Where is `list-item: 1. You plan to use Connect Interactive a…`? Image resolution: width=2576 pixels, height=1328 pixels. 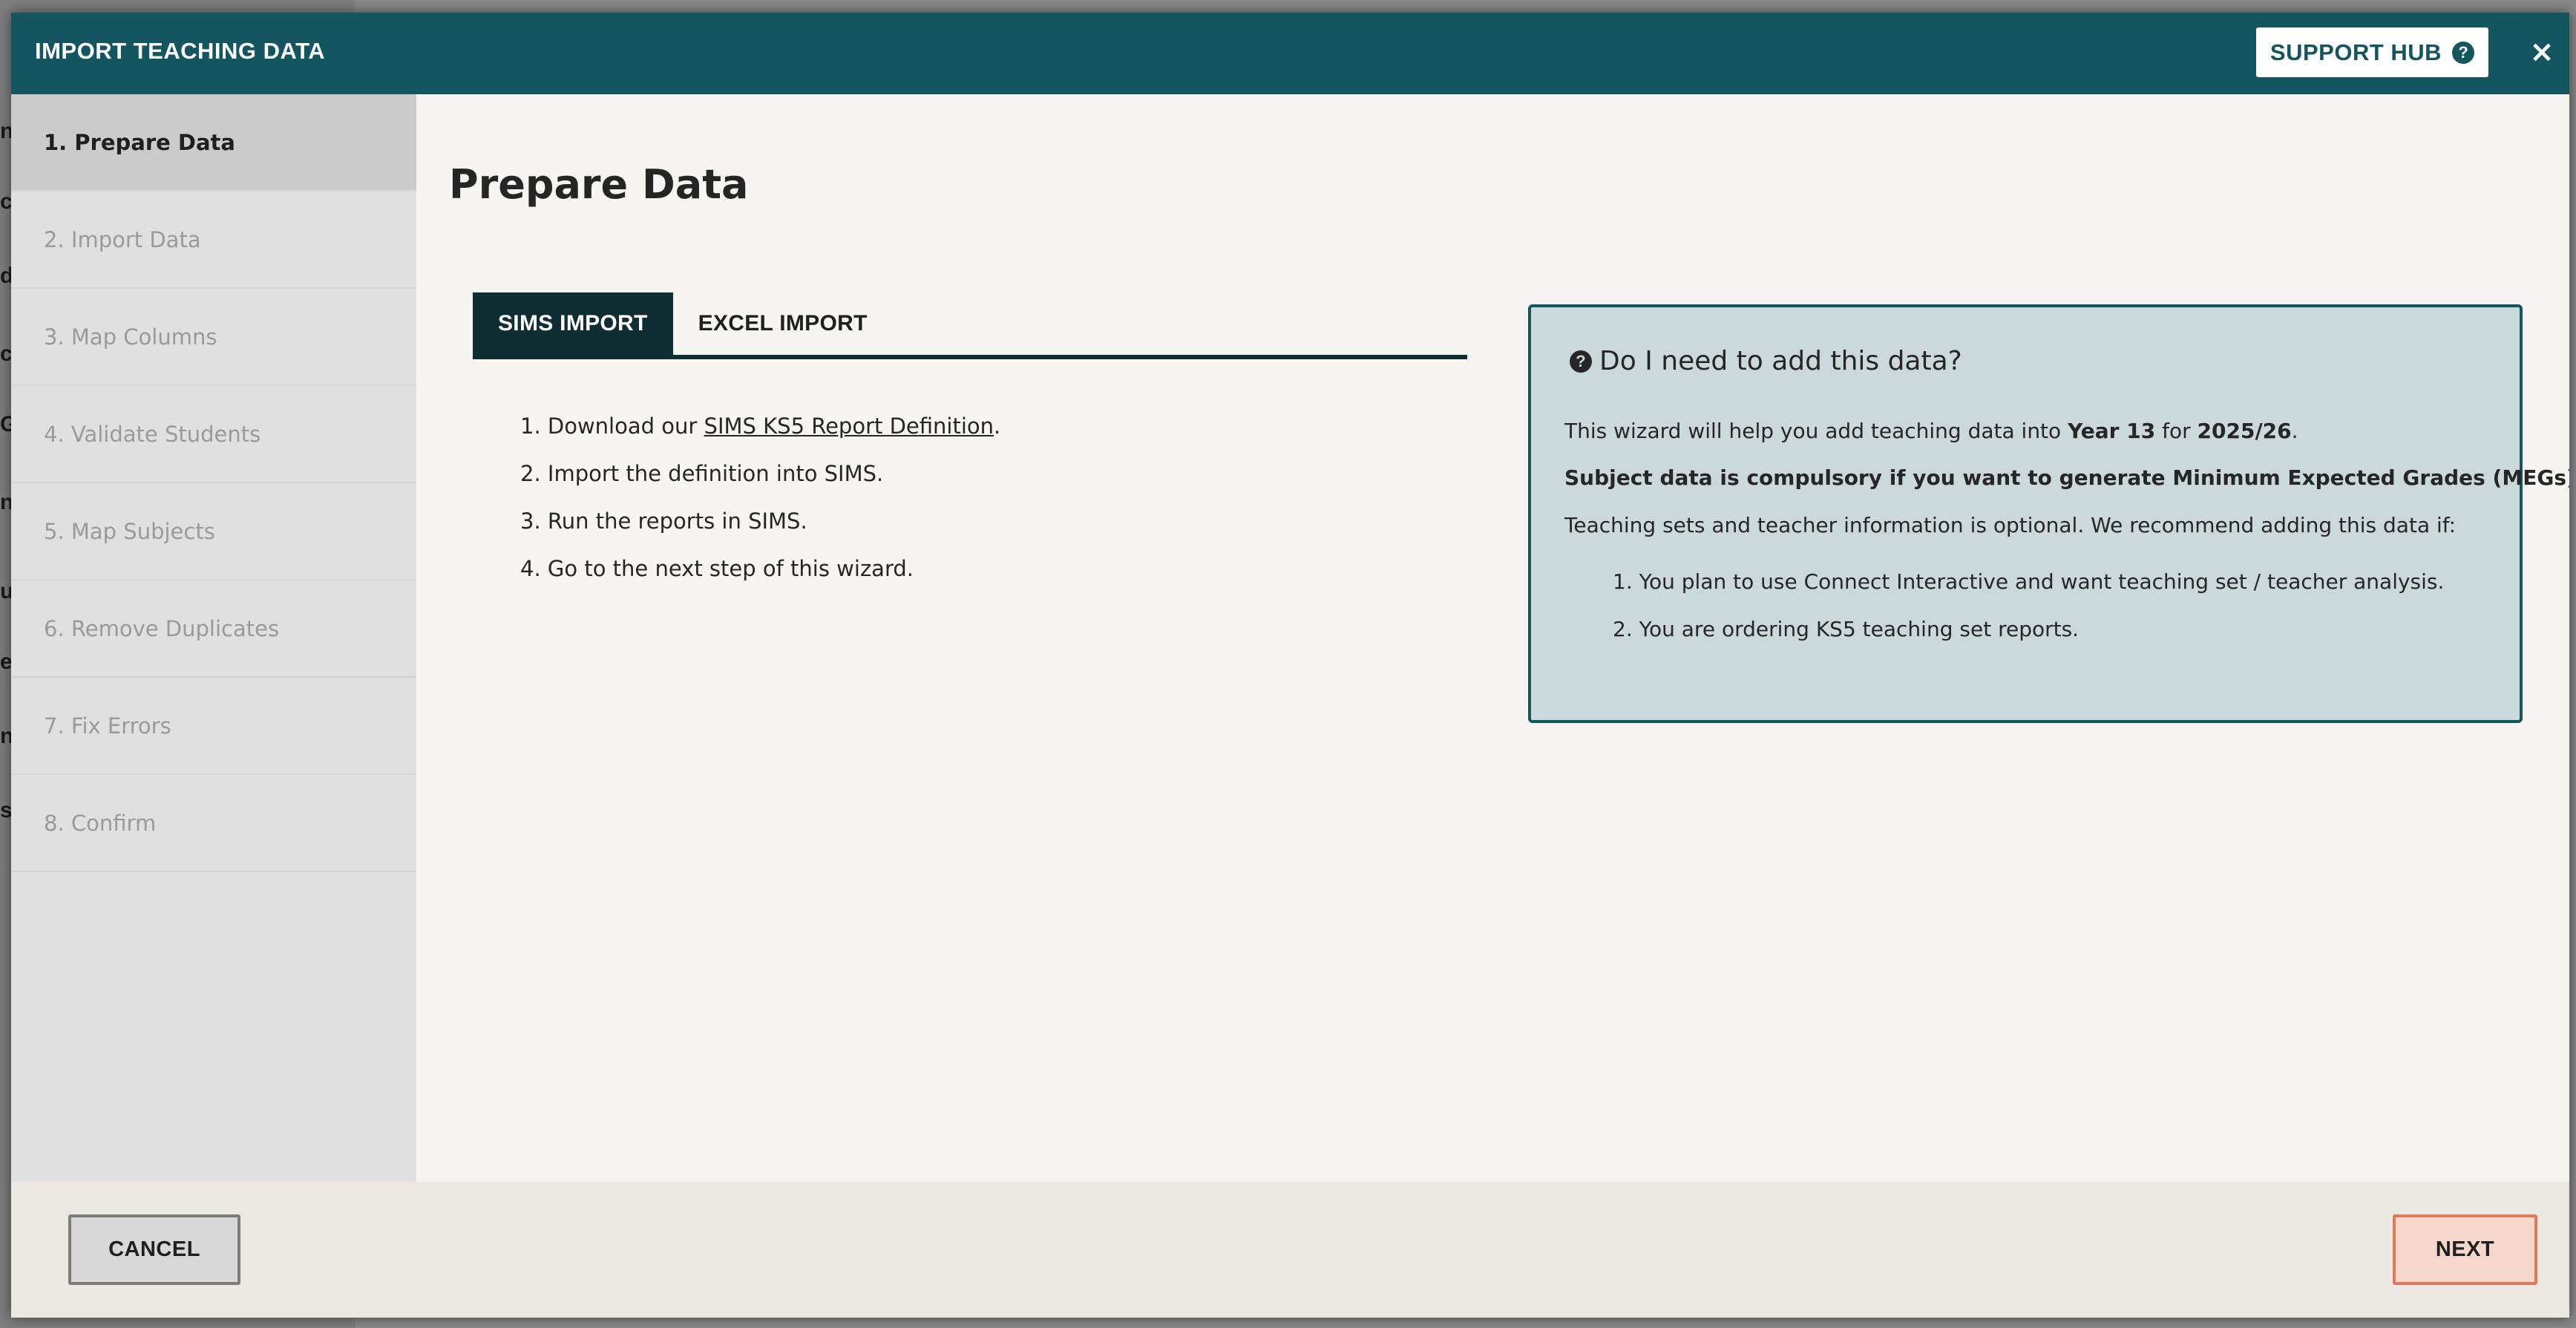
list-item: 1. You plan to use Connect Interactive a… is located at coordinates (2029, 581).